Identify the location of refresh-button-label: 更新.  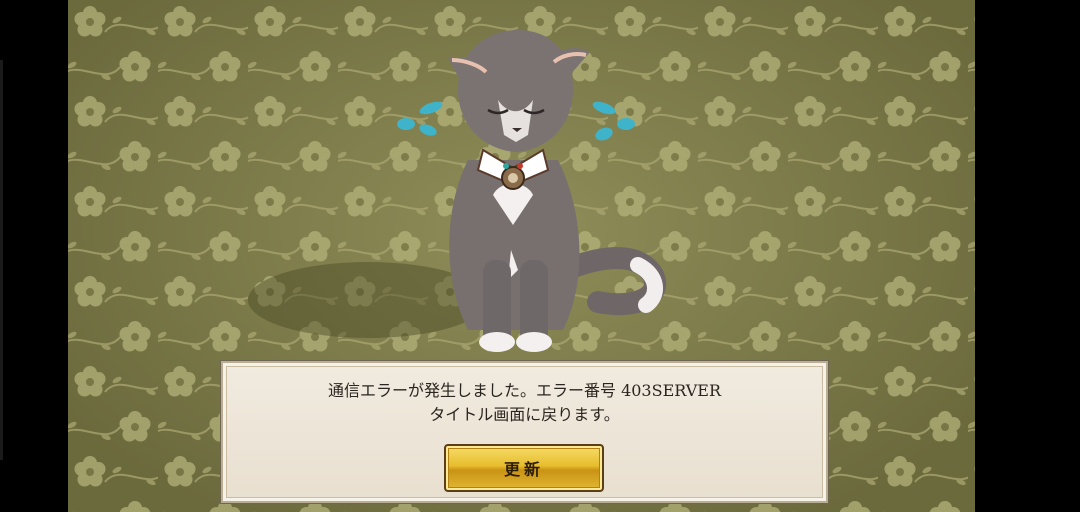
(523, 469).